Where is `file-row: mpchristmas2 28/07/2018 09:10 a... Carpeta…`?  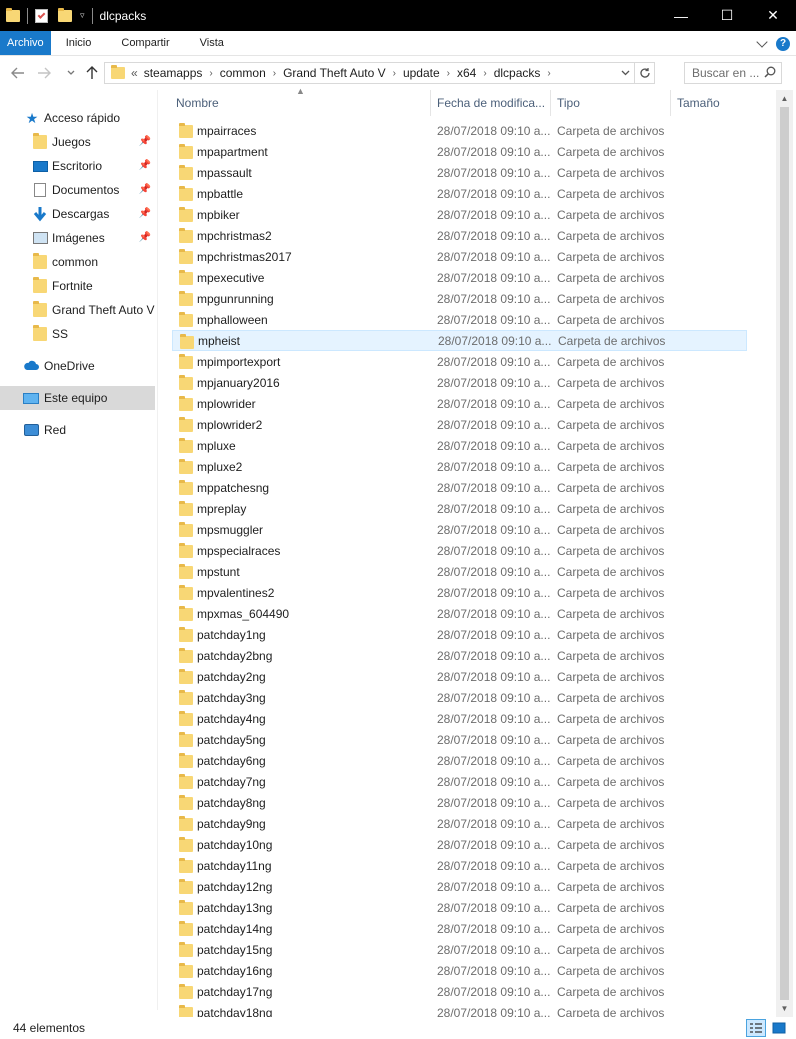 file-row: mpchristmas2 28/07/2018 09:10 a... Carpeta… is located at coordinates (459, 235).